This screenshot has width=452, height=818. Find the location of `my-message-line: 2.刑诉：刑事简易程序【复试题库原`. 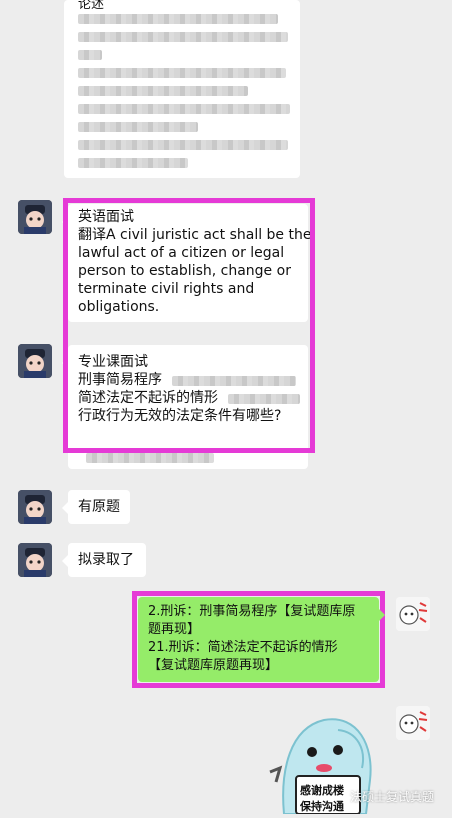

my-message-line: 2.刑诉：刑事简易程序【复试题库原 is located at coordinates (252, 611).